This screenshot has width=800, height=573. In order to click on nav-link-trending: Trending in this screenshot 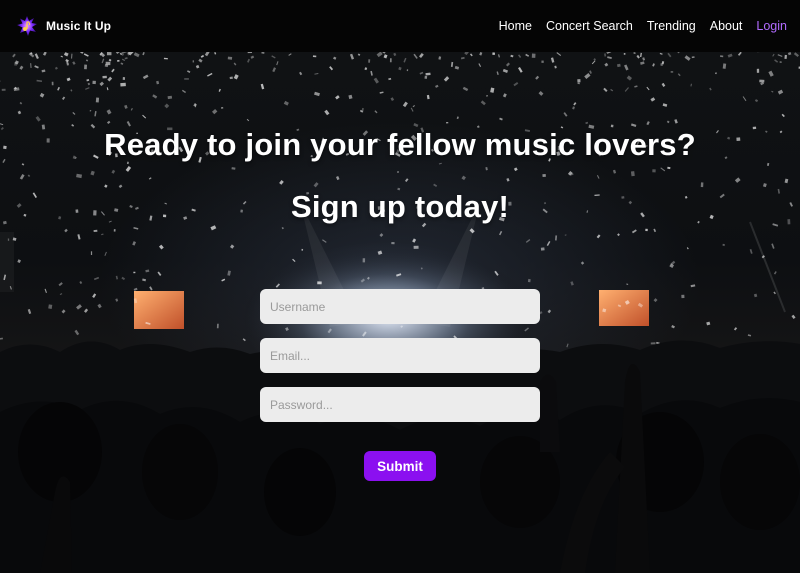, I will do `click(671, 26)`.